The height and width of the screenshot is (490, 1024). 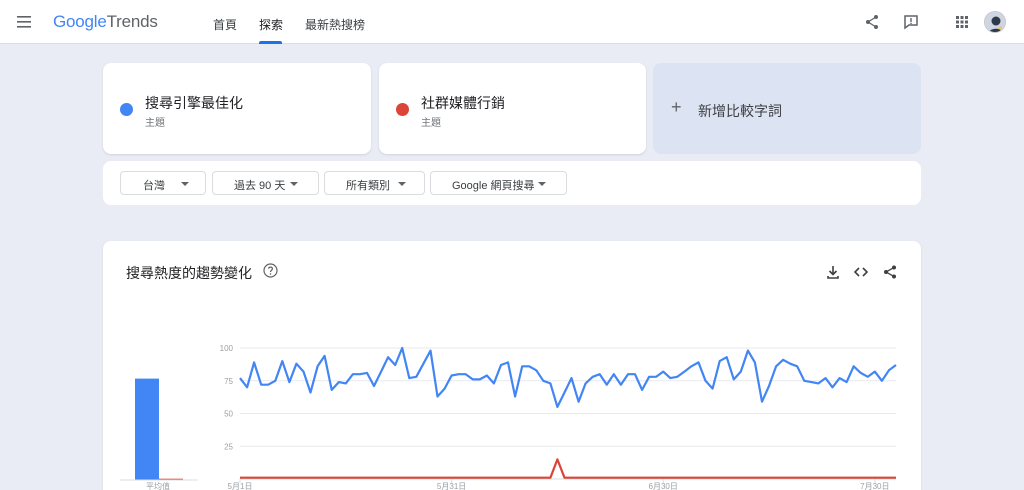 I want to click on region-dropdown: 台灣, so click(x=163, y=183).